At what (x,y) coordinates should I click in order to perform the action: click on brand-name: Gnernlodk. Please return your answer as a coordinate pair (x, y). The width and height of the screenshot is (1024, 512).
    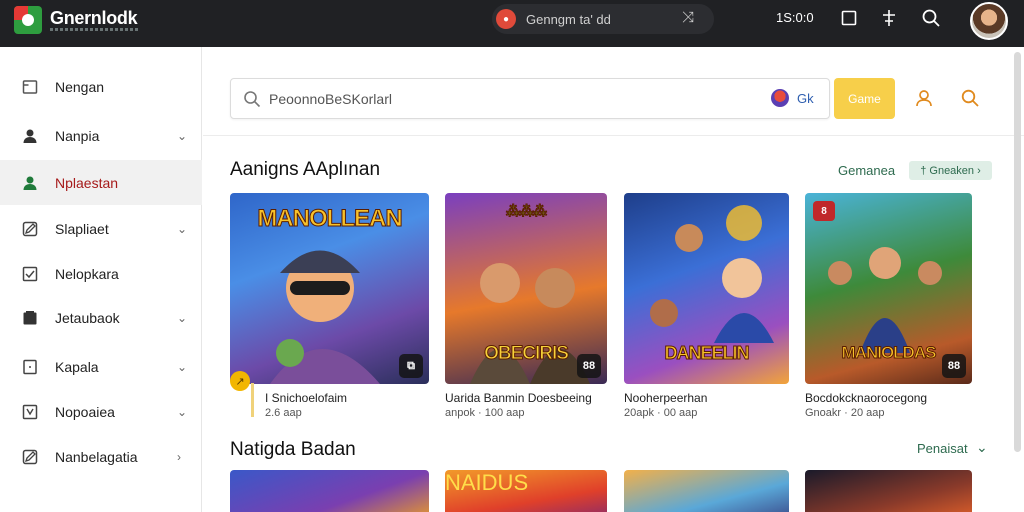
    Looking at the image, I should click on (94, 18).